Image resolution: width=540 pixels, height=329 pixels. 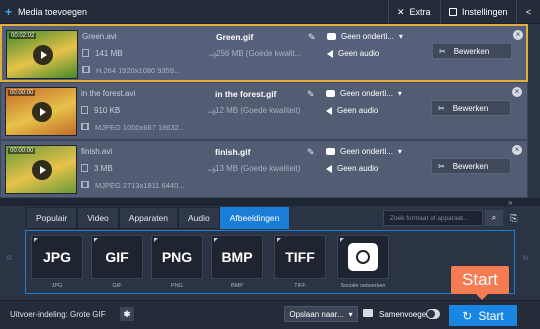 I want to click on tab-populair: Populair, so click(x=52, y=218).